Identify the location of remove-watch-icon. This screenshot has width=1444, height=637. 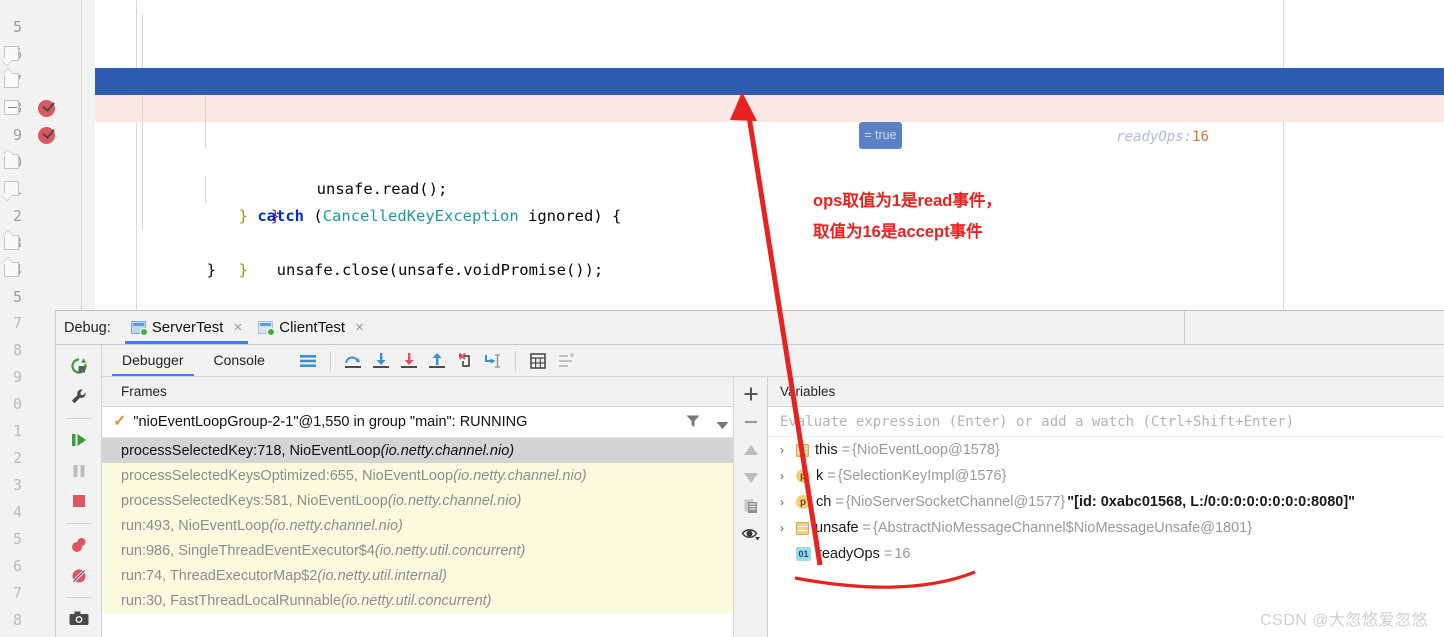
(751, 422).